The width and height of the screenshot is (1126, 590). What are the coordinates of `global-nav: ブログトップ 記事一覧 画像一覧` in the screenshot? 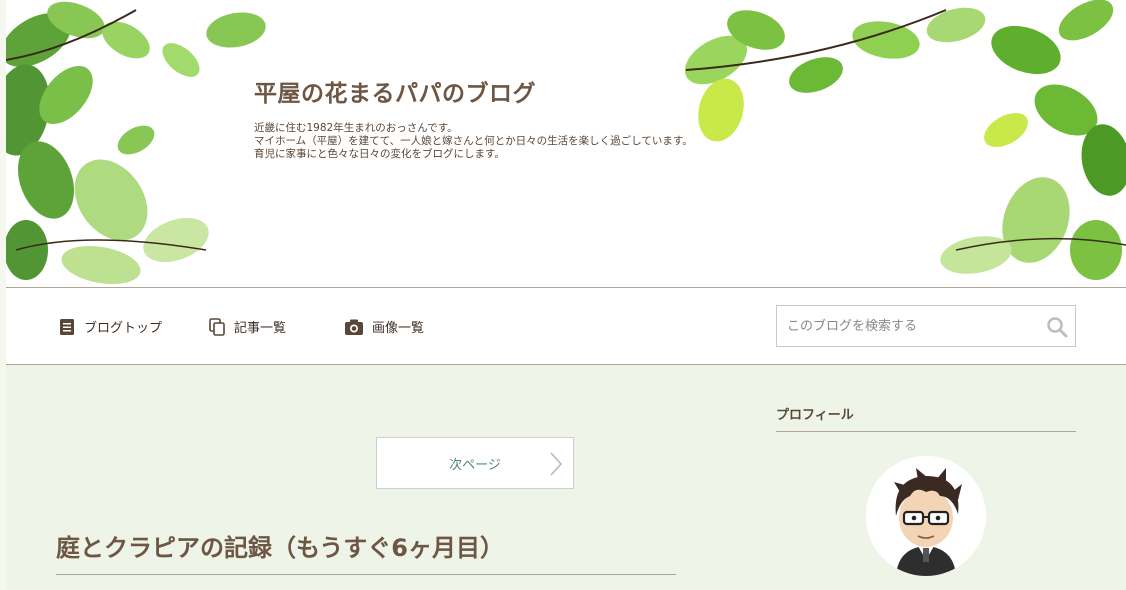 It's located at (566, 326).